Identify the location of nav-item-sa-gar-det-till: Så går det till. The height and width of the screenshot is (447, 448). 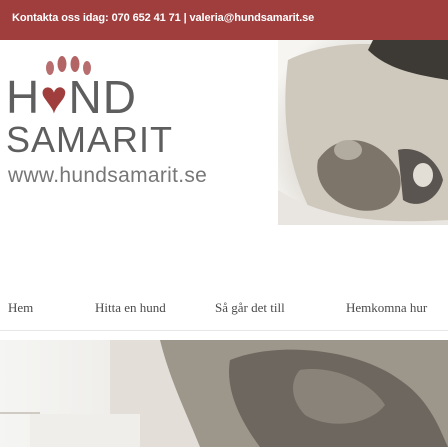
(250, 308).